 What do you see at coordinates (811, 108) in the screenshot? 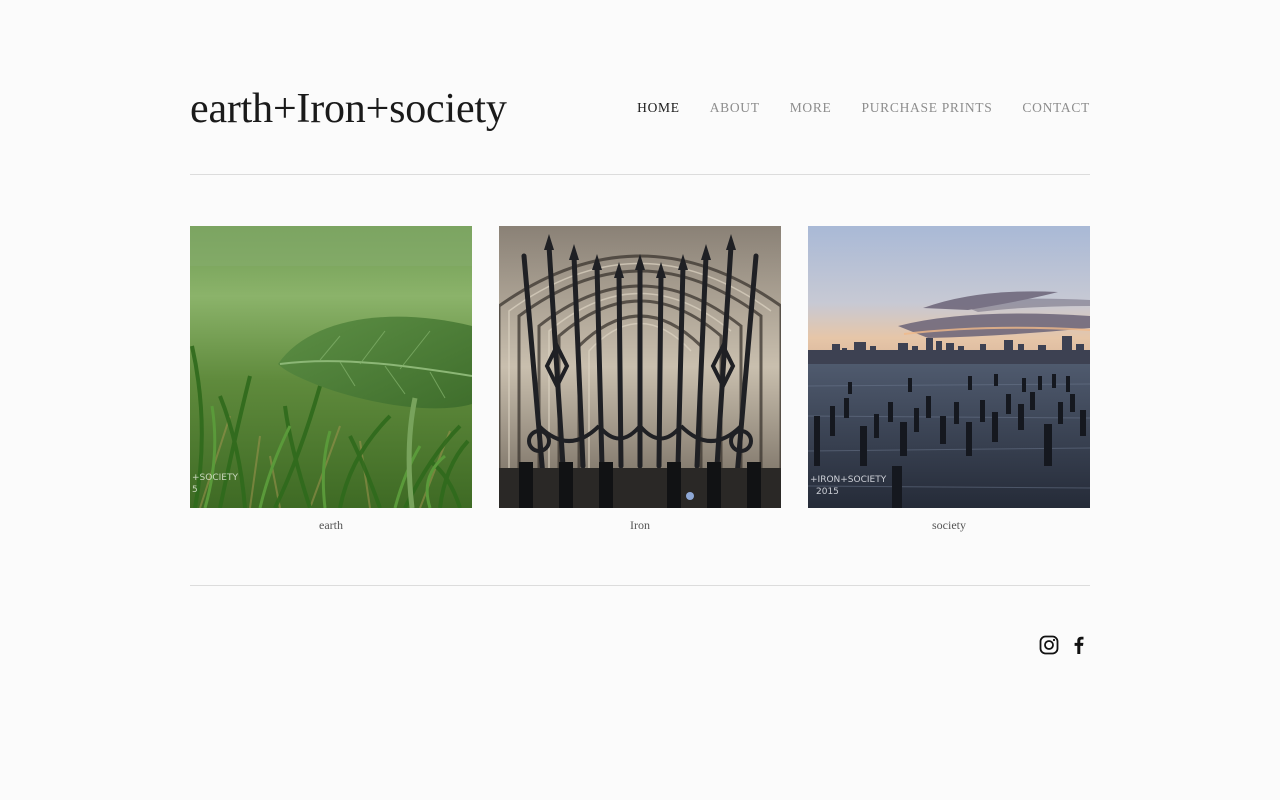
I see `nav-more: MORE` at bounding box center [811, 108].